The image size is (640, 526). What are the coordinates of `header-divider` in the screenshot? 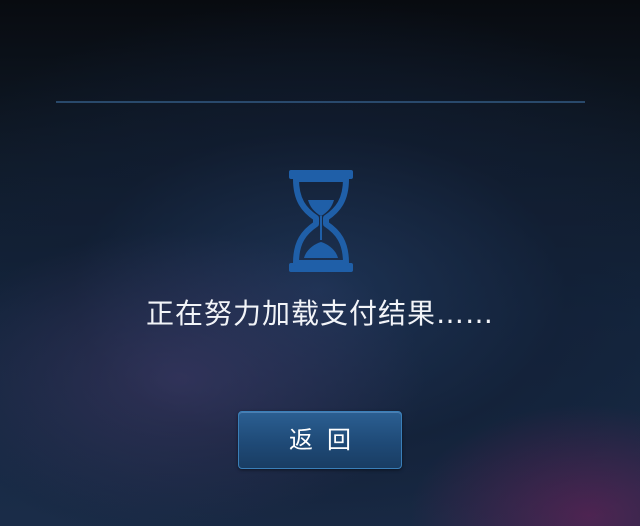 It's located at (320, 102).